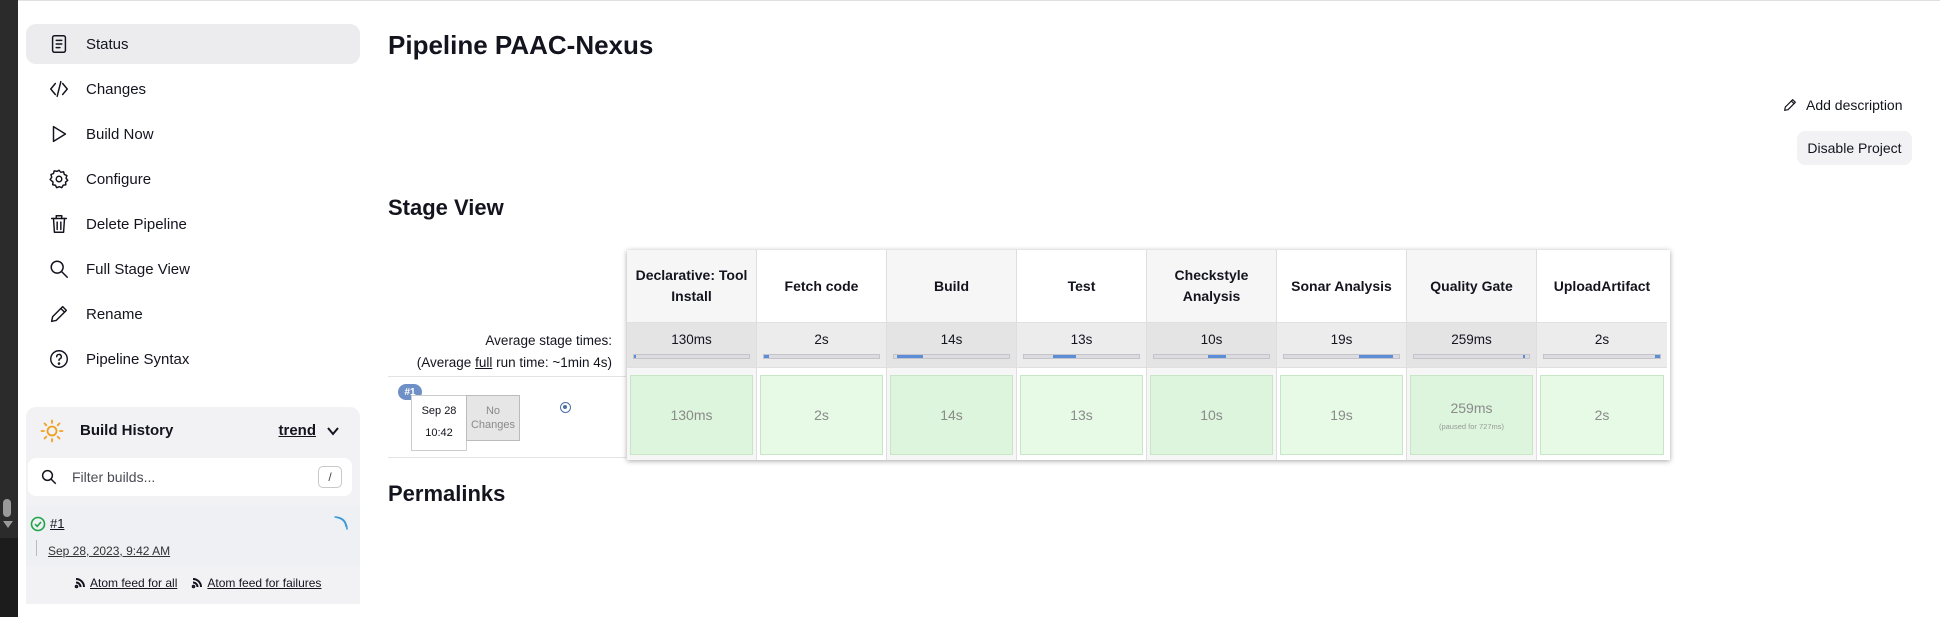 Image resolution: width=1940 pixels, height=617 pixels. What do you see at coordinates (1211, 285) in the screenshot?
I see `stage-header: Checkstyle Analysis` at bounding box center [1211, 285].